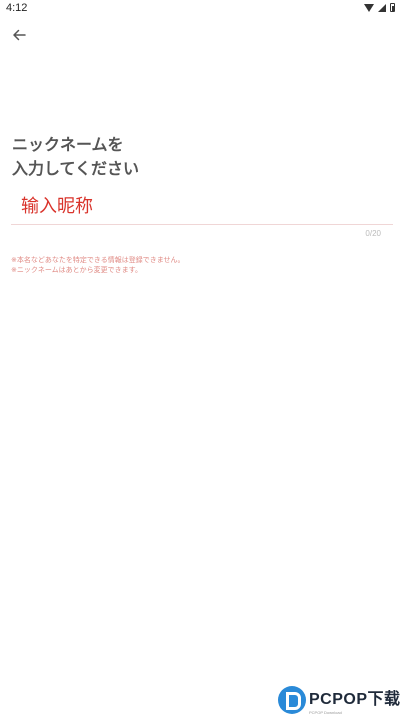 This screenshot has width=403, height=720. Describe the element at coordinates (369, 7) in the screenshot. I see `wifi-icon` at that location.